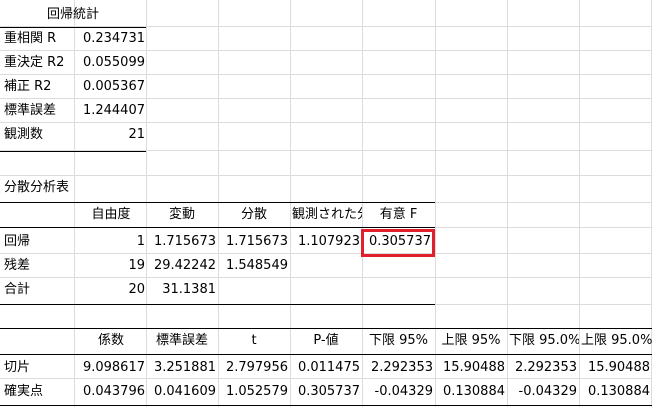 Image resolution: width=652 pixels, height=407 pixels. I want to click on coef-variable-lower-95: -0.04329, so click(398, 392).